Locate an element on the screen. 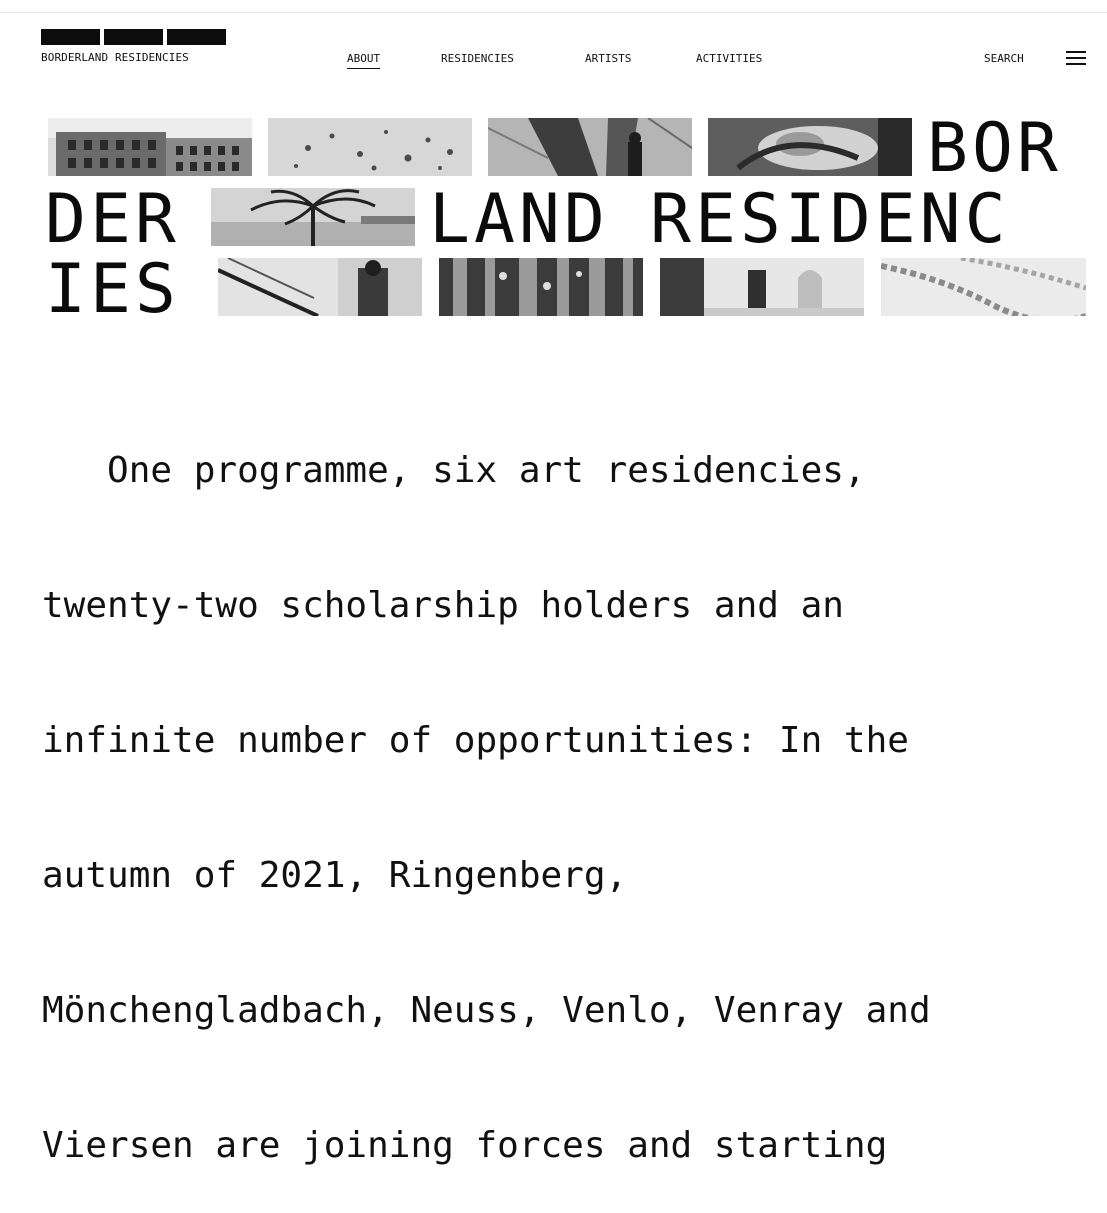 Image resolution: width=1107 pixels, height=1213 pixels. nav-item-artists: ARTISTS is located at coordinates (608, 58).